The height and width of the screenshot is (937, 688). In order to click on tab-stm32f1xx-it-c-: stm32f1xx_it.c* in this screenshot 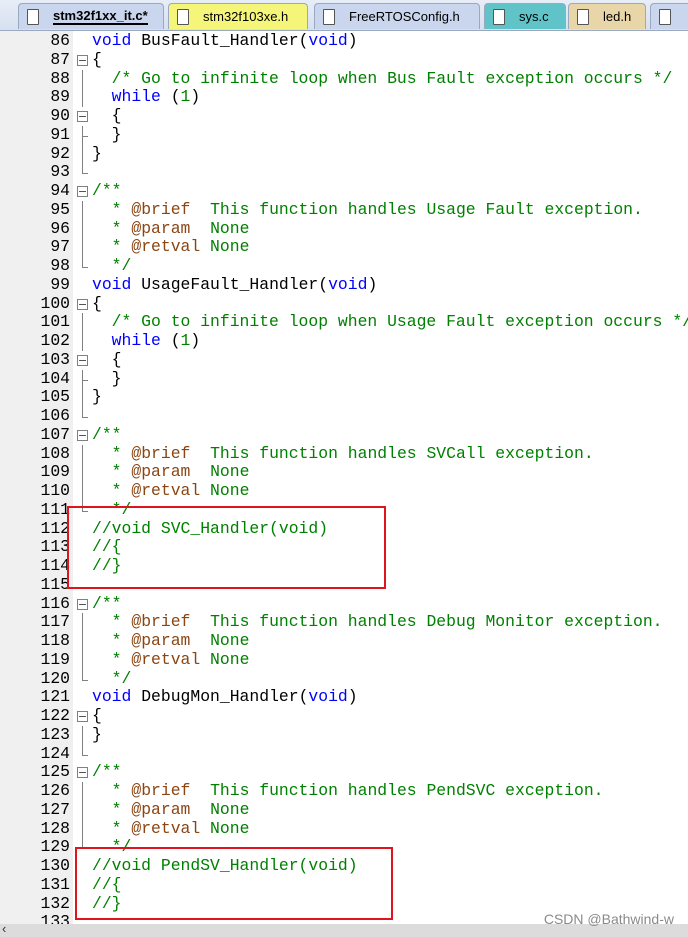, I will do `click(91, 16)`.